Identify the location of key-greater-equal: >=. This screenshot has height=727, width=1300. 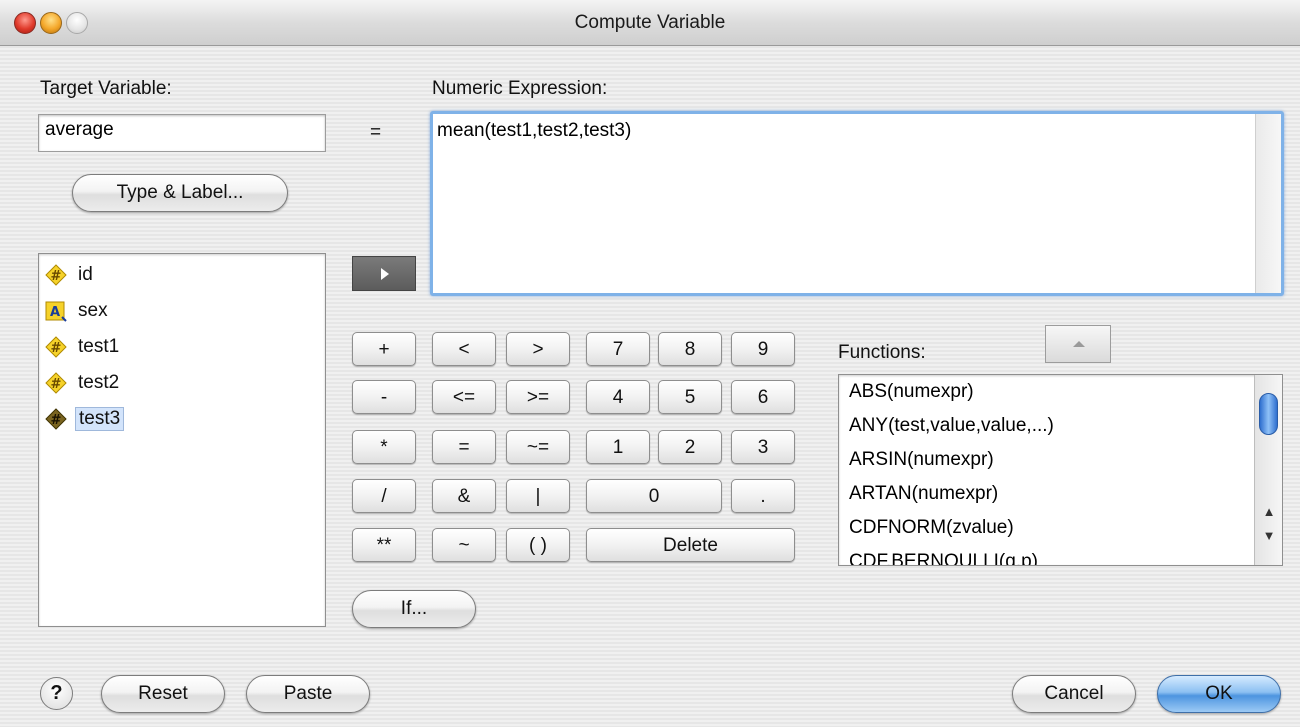
(538, 397).